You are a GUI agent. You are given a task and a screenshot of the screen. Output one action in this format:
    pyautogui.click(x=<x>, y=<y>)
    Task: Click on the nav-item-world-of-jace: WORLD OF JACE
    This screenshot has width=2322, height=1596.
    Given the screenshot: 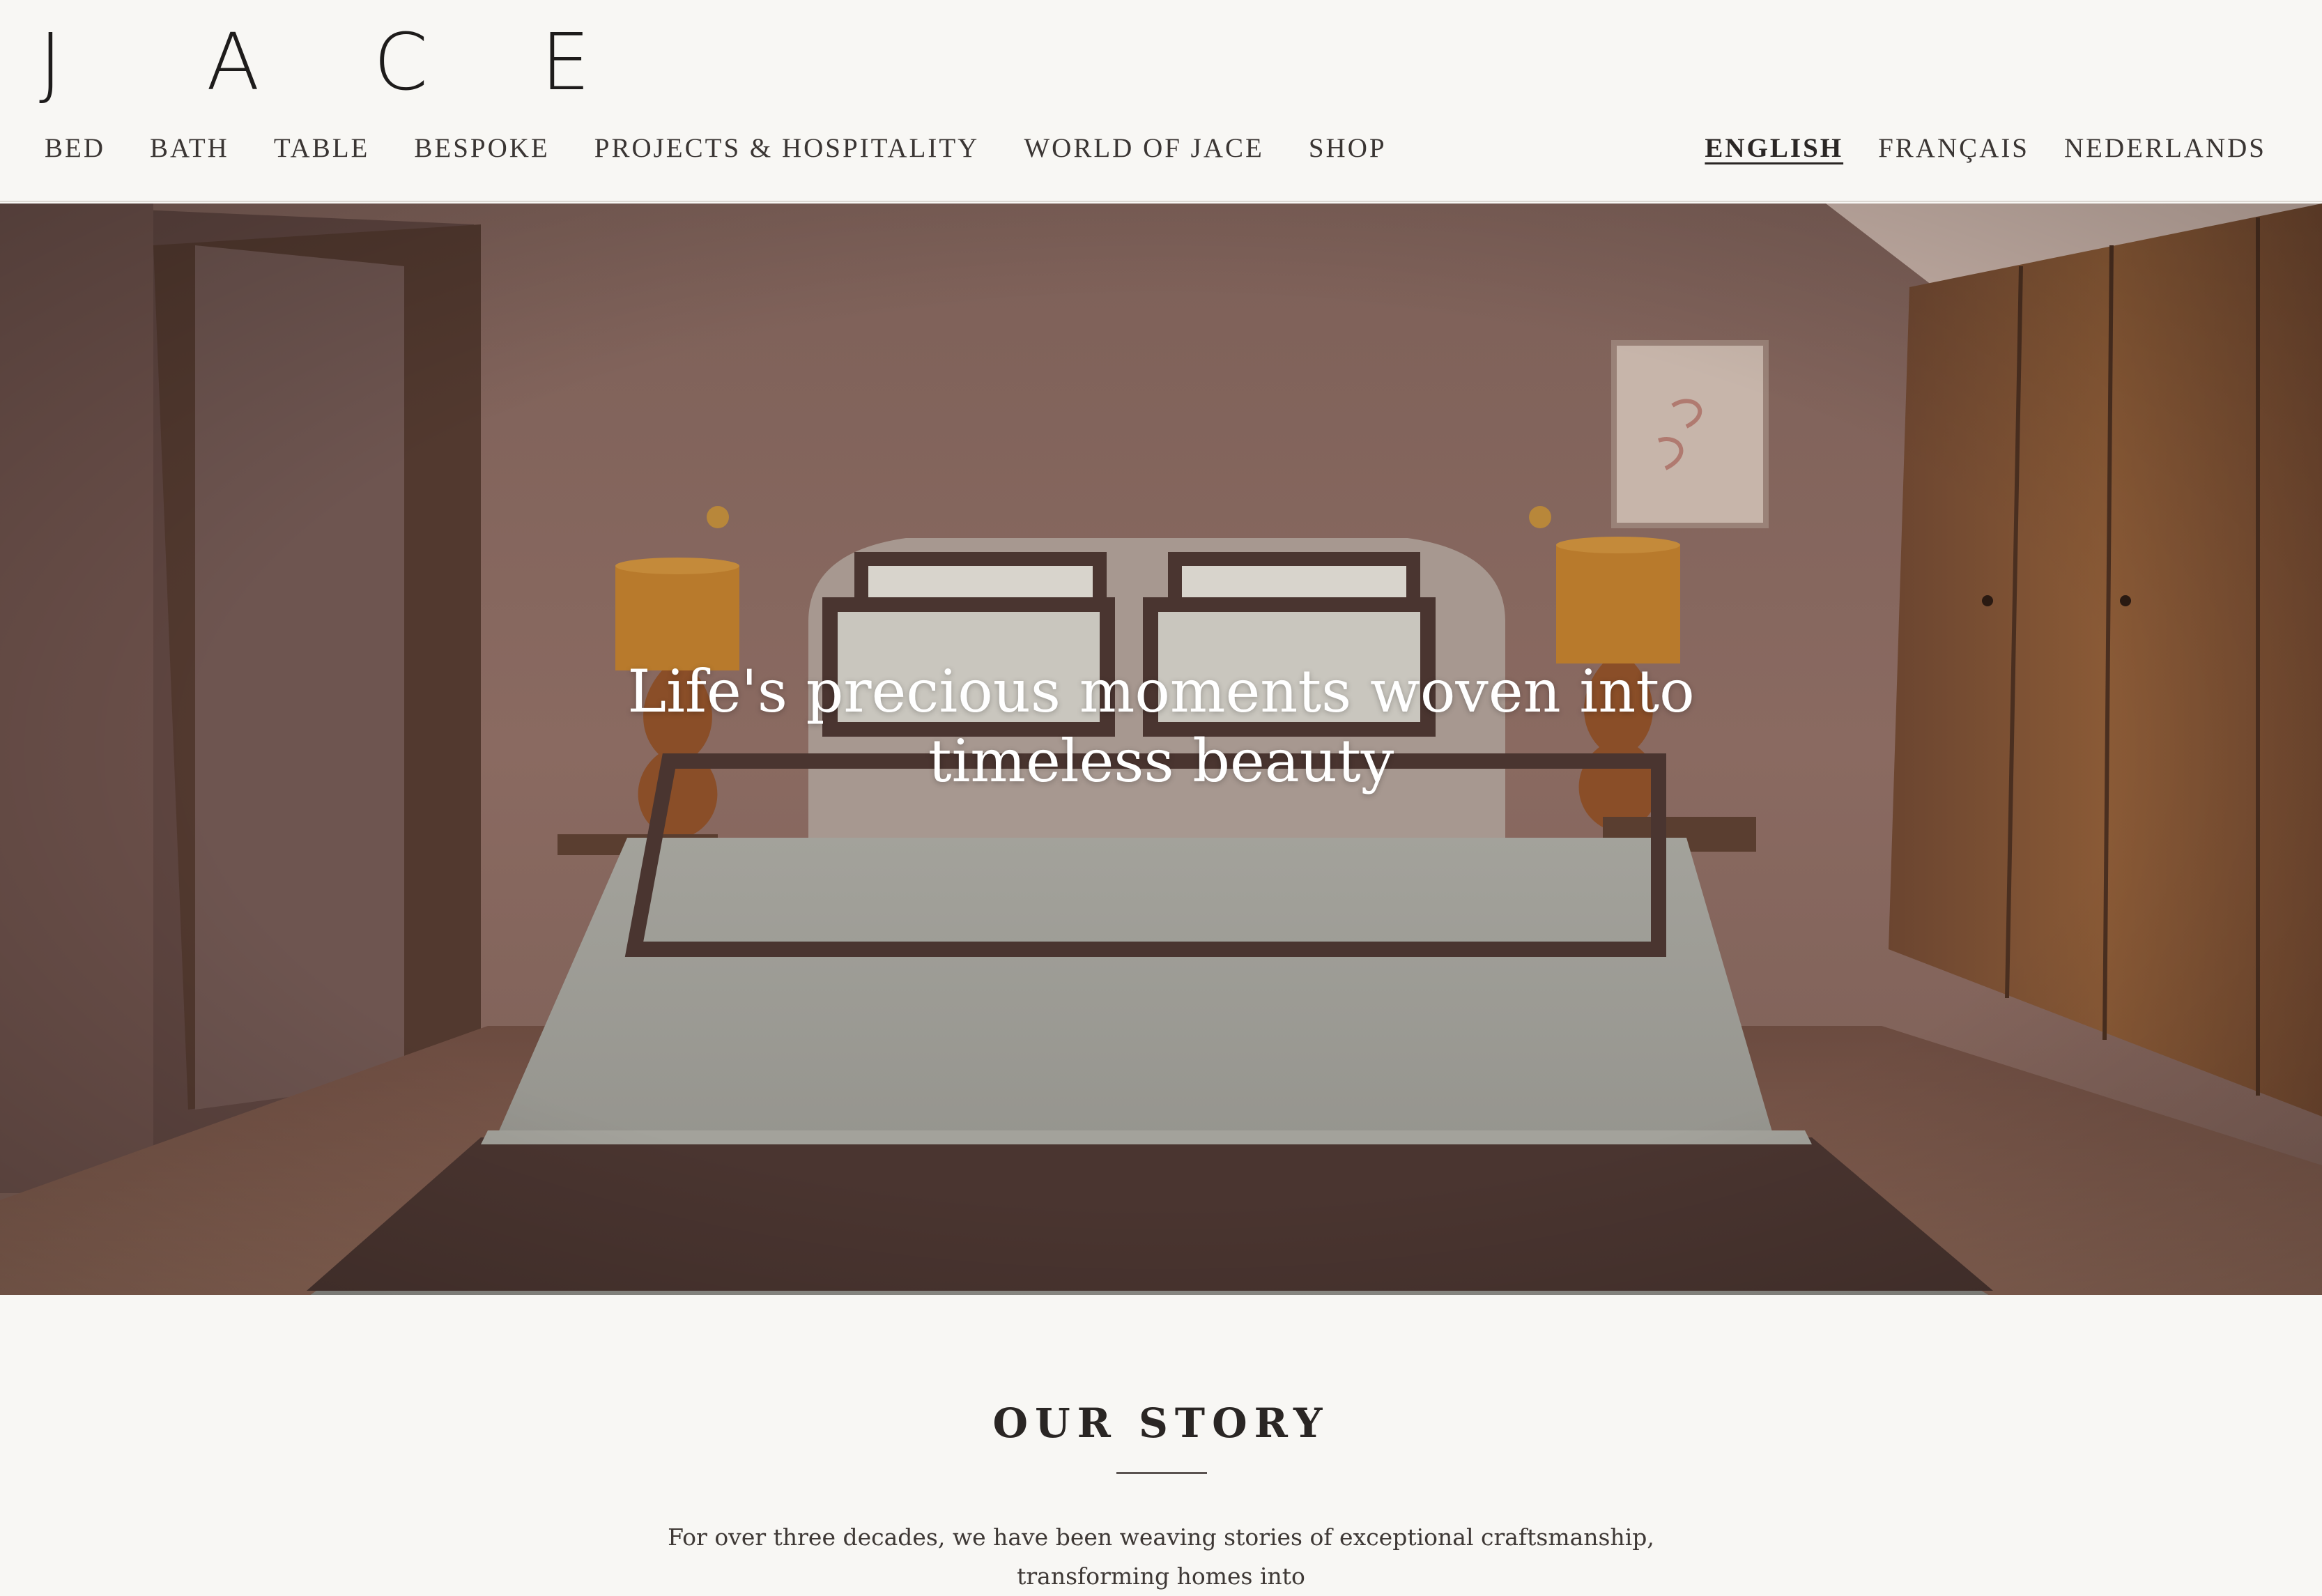 What is the action you would take?
    pyautogui.click(x=1144, y=148)
    